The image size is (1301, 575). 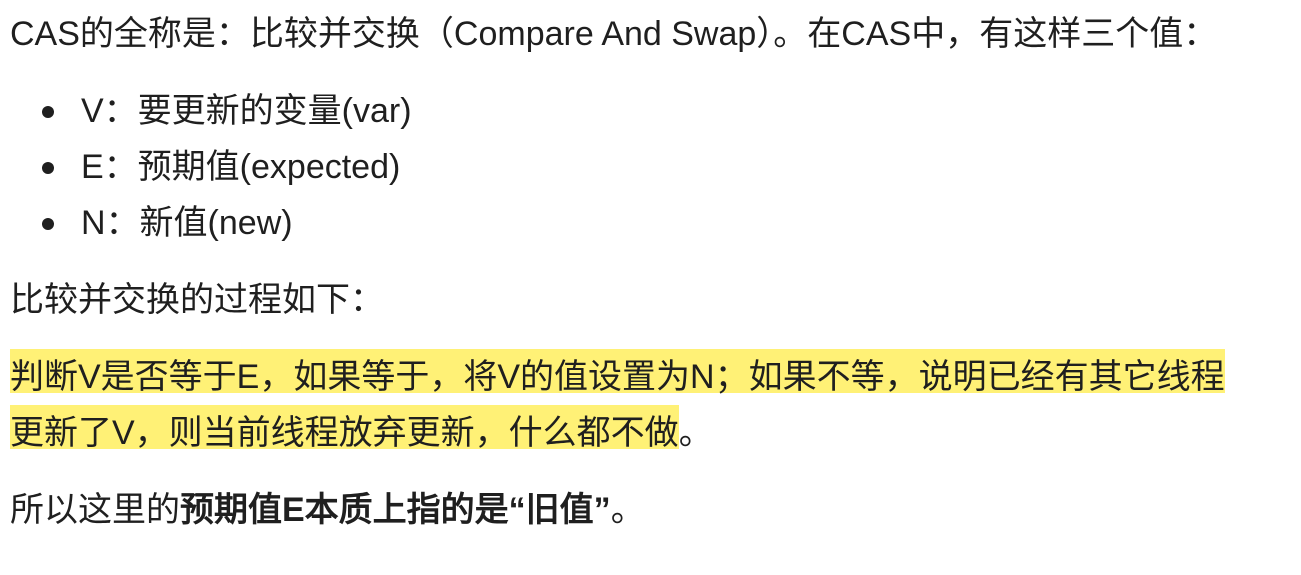 What do you see at coordinates (650, 111) in the screenshot?
I see `list-item-v: V：要更新的变量(var)` at bounding box center [650, 111].